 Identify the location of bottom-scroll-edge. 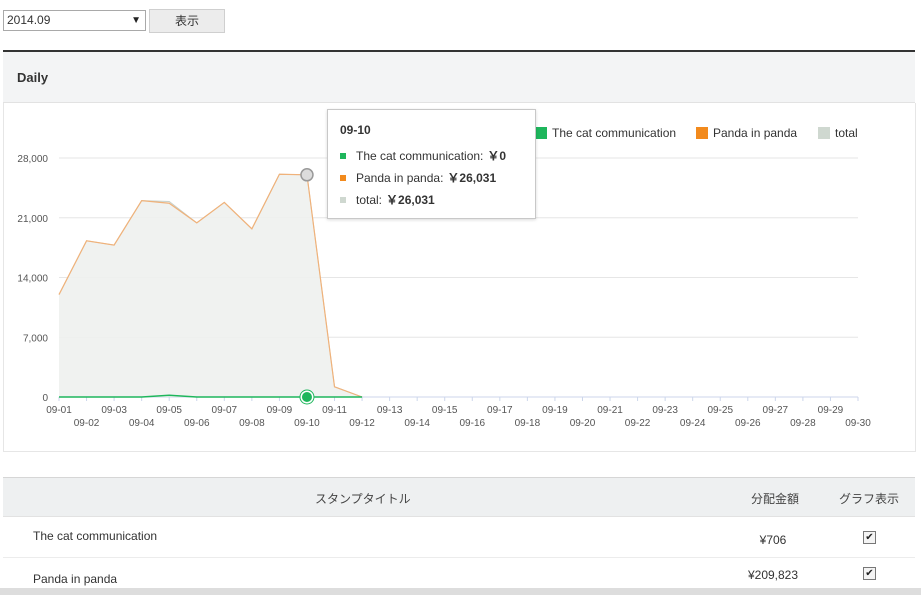
(460, 591).